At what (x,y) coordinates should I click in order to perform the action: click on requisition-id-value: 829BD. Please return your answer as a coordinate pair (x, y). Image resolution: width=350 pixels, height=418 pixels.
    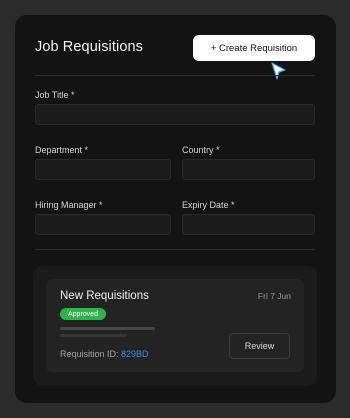
    Looking at the image, I should click on (135, 354).